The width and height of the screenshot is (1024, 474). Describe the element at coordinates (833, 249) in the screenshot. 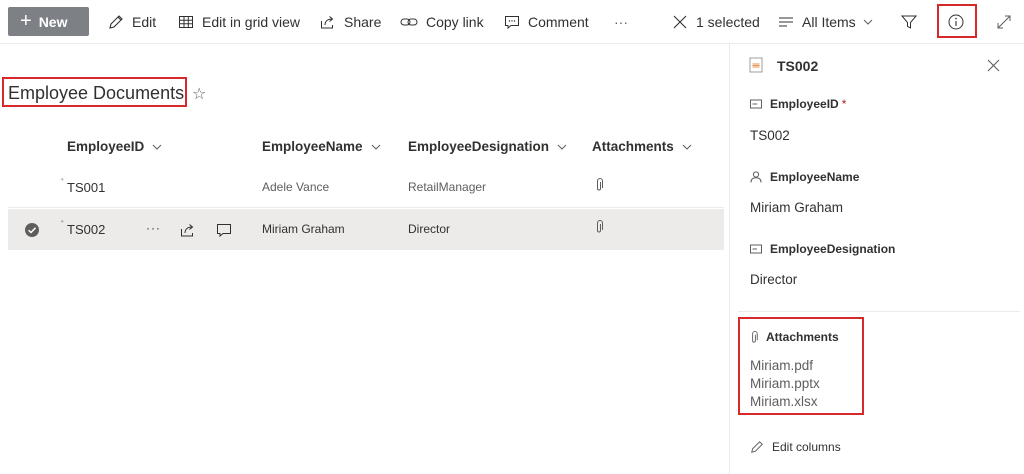

I see `field-label-text: EmployeeDesignation` at that location.